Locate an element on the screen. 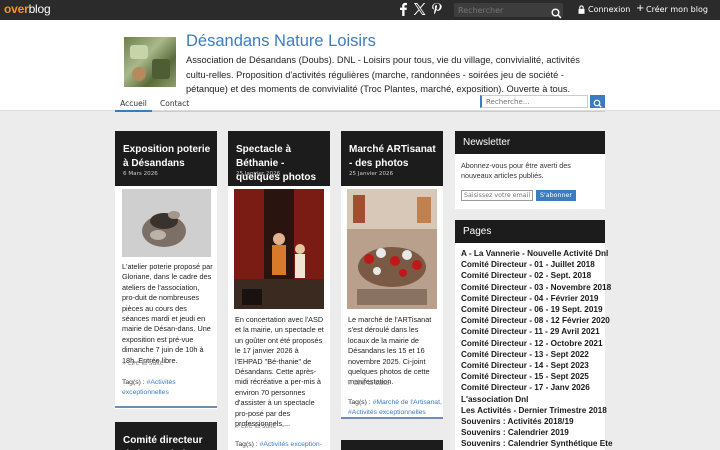 The image size is (720, 450). post-date: 6 Mars 2026 is located at coordinates (140, 174).